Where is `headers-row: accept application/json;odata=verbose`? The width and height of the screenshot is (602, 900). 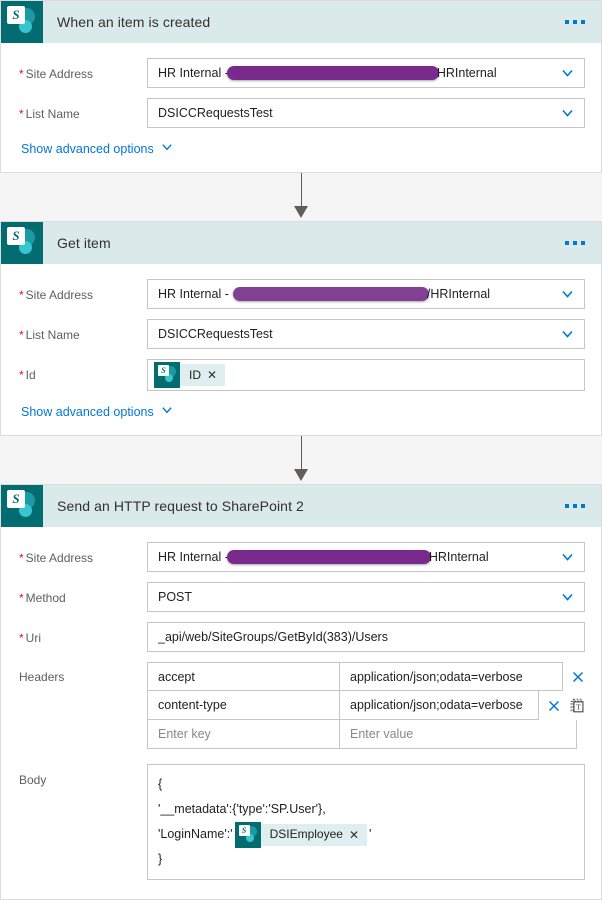 headers-row: accept application/json;odata=verbose is located at coordinates (366, 676).